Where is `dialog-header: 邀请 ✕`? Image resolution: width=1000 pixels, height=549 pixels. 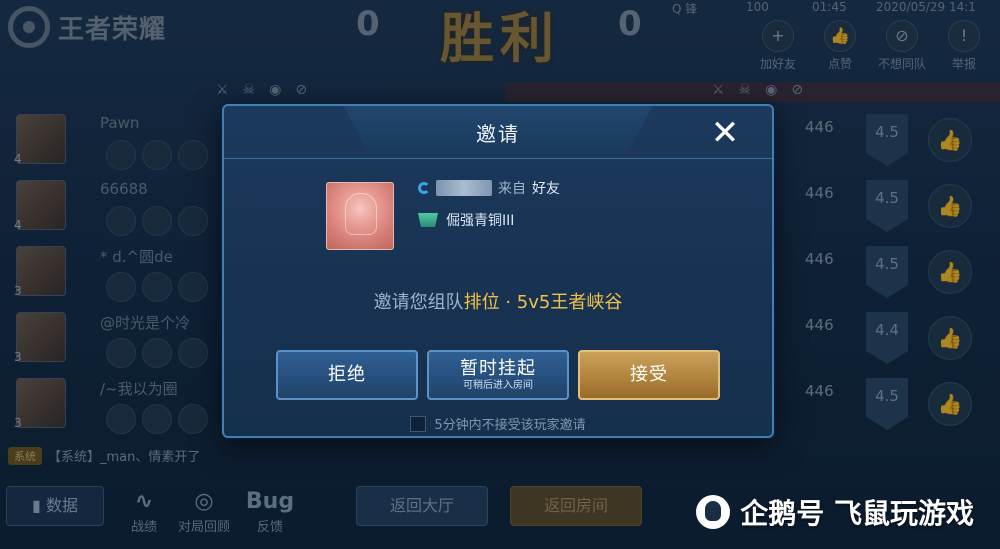 dialog-header: 邀请 ✕ is located at coordinates (498, 133).